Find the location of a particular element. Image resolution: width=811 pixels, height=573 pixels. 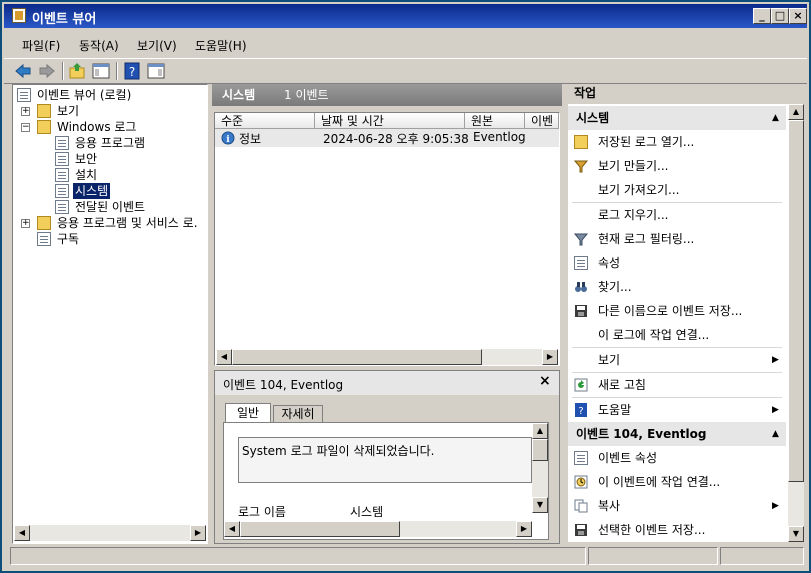

menu-file: 파일(F) is located at coordinates (41, 45).